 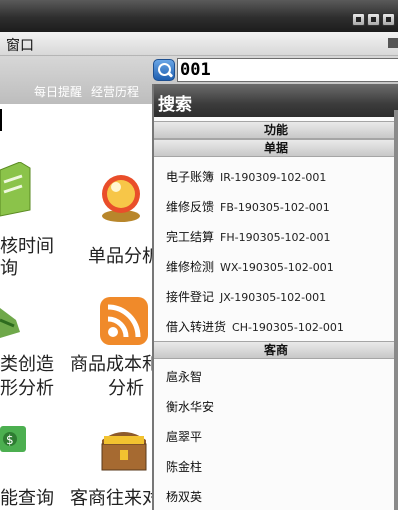 What do you see at coordinates (396, 310) in the screenshot?
I see `panel-scrollbar` at bounding box center [396, 310].